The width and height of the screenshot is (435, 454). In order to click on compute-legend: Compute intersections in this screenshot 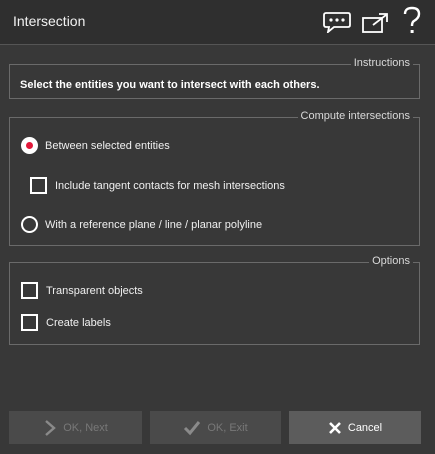, I will do `click(355, 116)`.